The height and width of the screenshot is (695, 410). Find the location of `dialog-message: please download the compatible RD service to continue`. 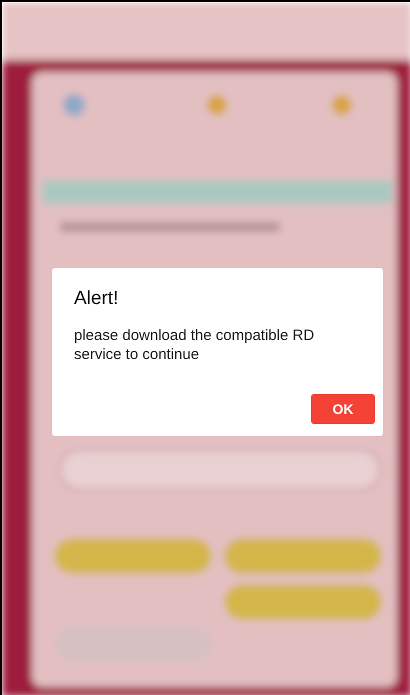

dialog-message: please download the compatible RD service to continue is located at coordinates (195, 345).